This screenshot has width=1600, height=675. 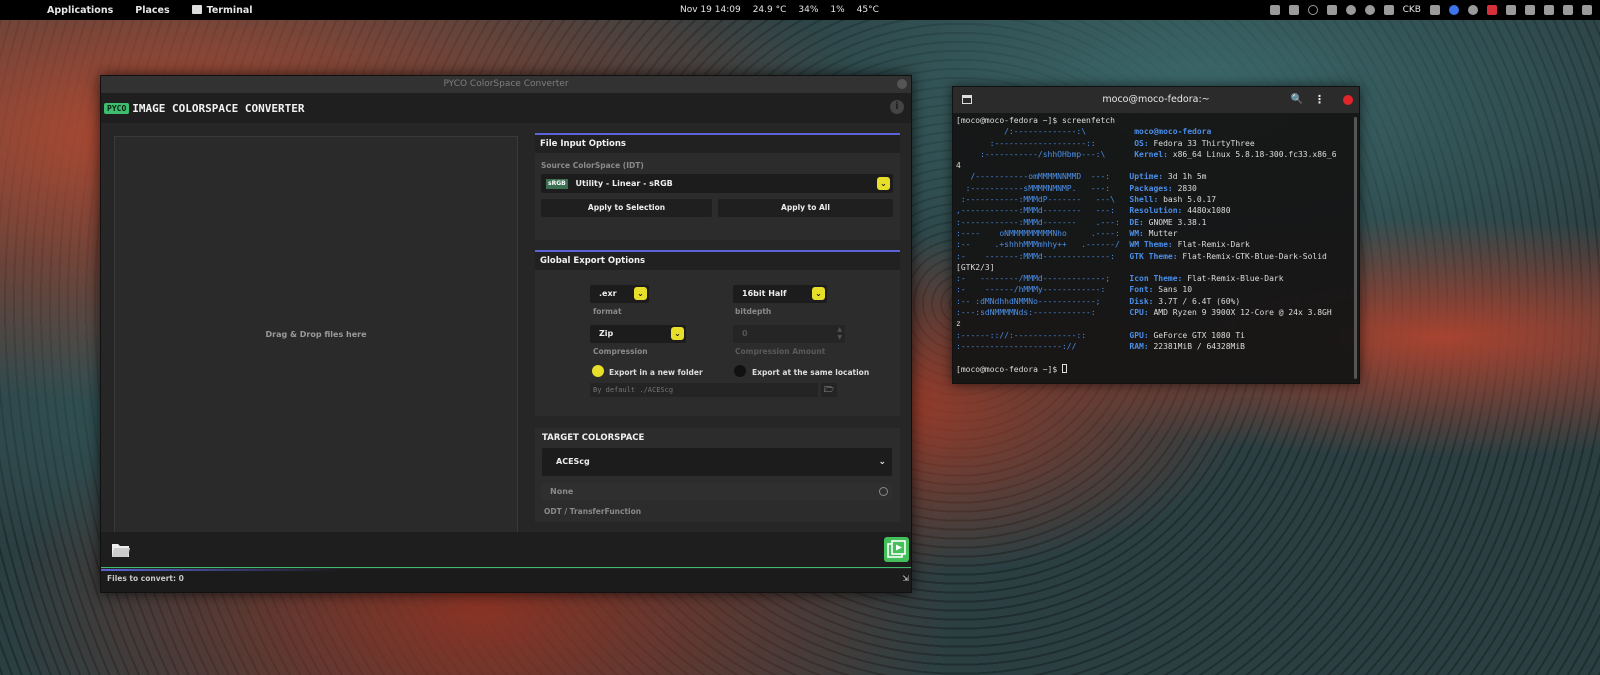 I want to click on info-key: Kernel:, so click(x=1153, y=154).